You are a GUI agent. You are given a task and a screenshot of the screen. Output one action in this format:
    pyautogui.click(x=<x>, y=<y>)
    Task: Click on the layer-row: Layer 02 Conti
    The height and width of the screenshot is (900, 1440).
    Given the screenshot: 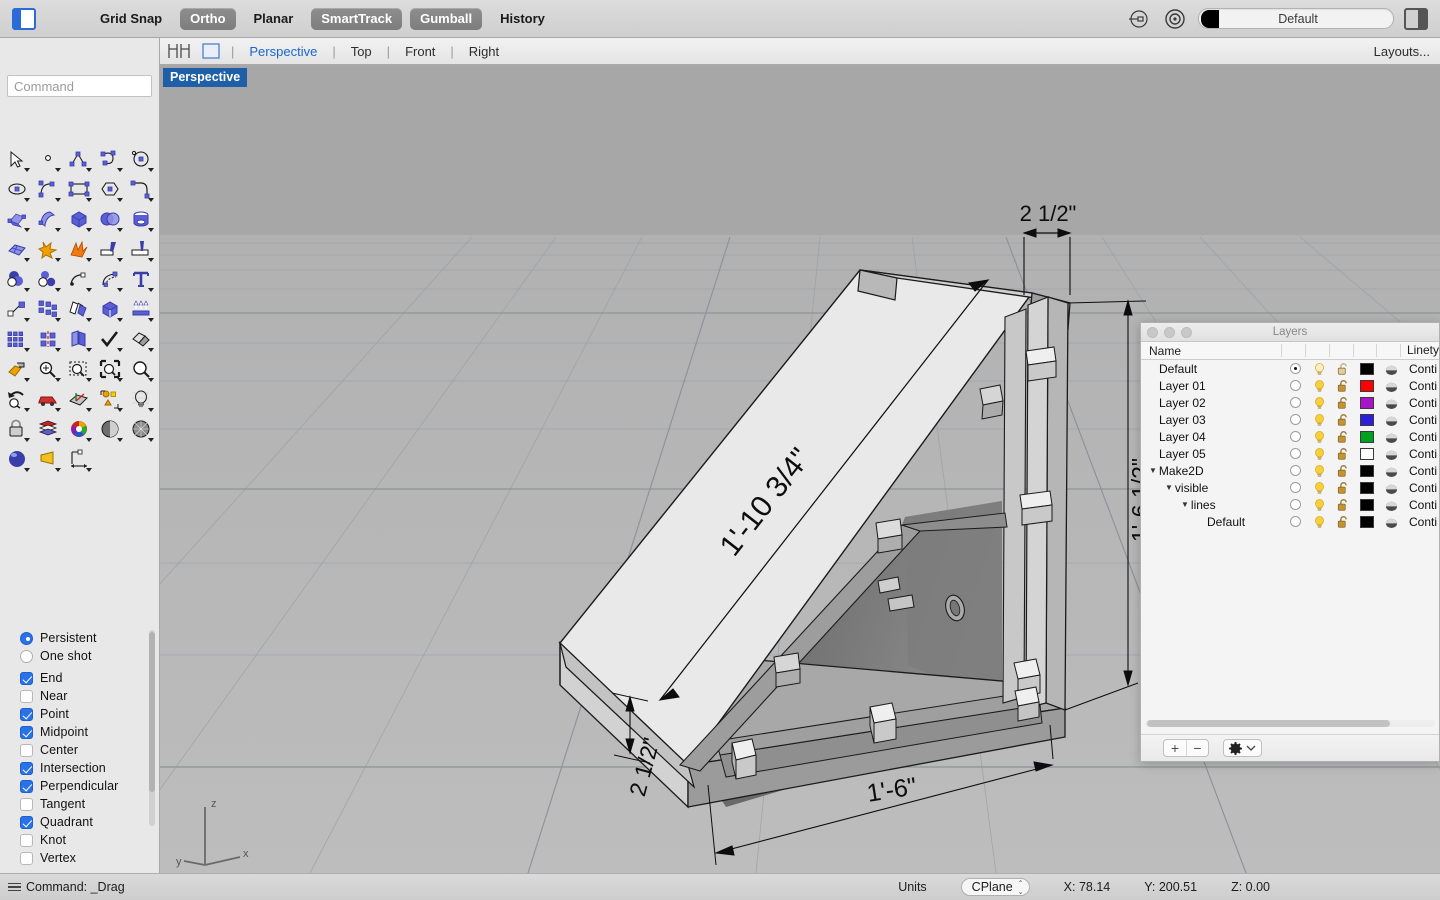 What is the action you would take?
    pyautogui.click(x=1290, y=402)
    